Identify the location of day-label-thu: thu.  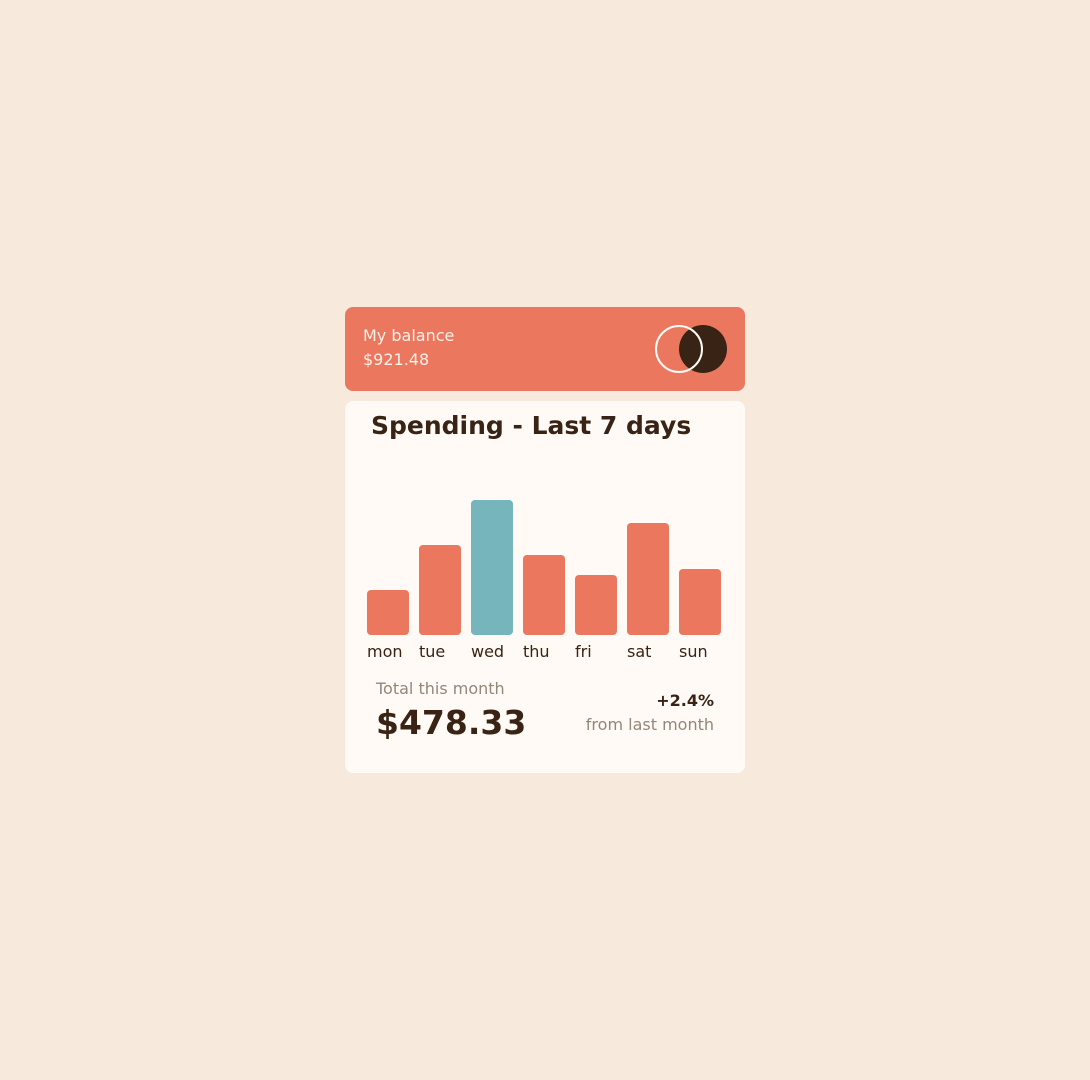
(536, 651).